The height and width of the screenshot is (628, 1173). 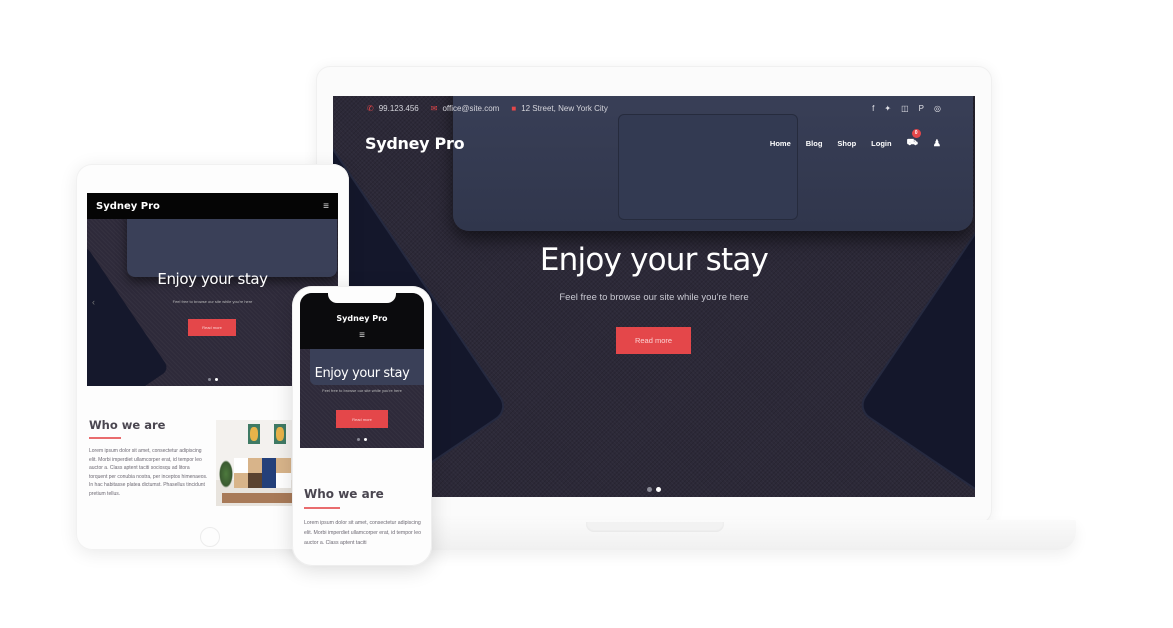 I want to click on cabinet, so click(x=262, y=473).